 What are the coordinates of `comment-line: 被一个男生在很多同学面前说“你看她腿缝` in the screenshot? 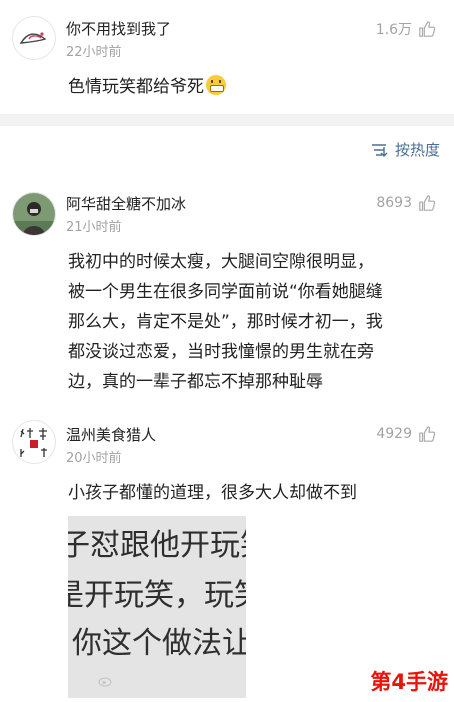 It's located at (225, 292).